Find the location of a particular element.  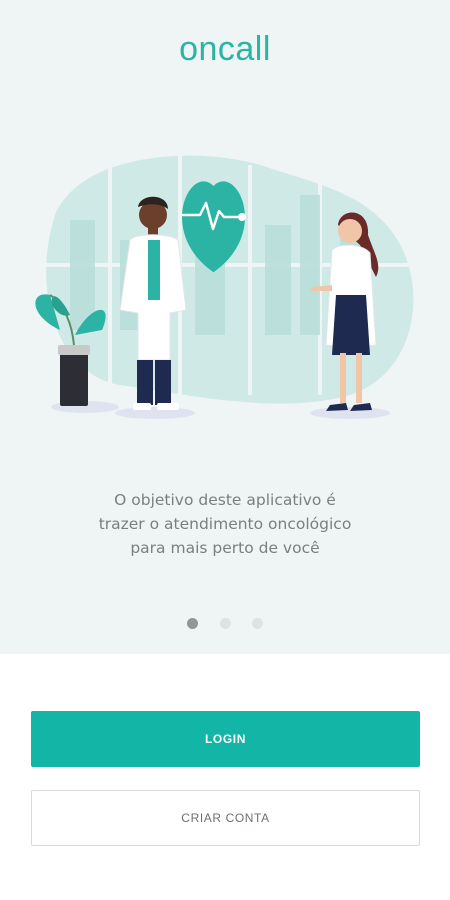

create-account-button: CRIAR CONTA is located at coordinates (225, 818).